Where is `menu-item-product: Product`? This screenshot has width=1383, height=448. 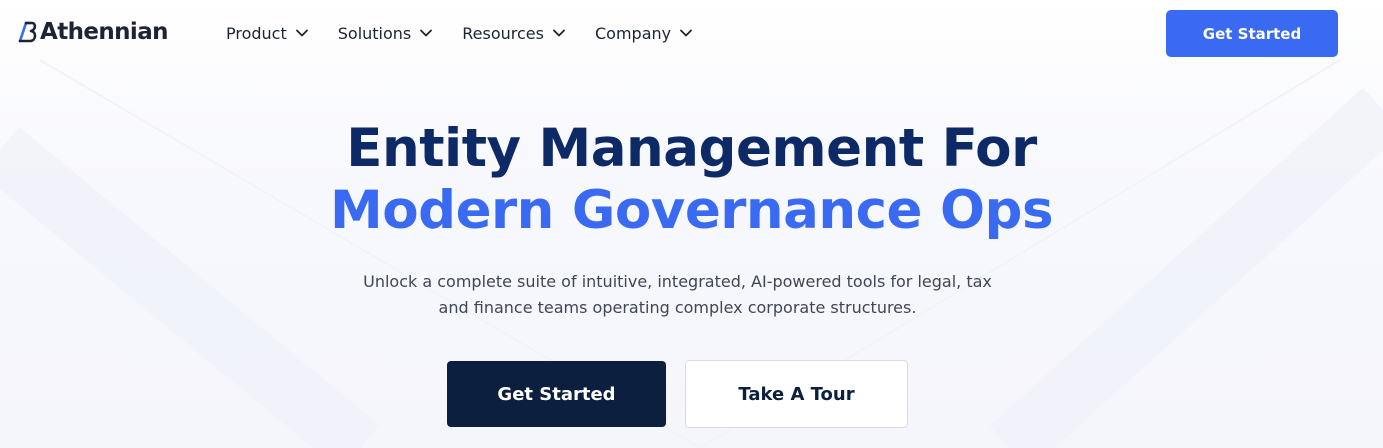 menu-item-product: Product is located at coordinates (267, 33).